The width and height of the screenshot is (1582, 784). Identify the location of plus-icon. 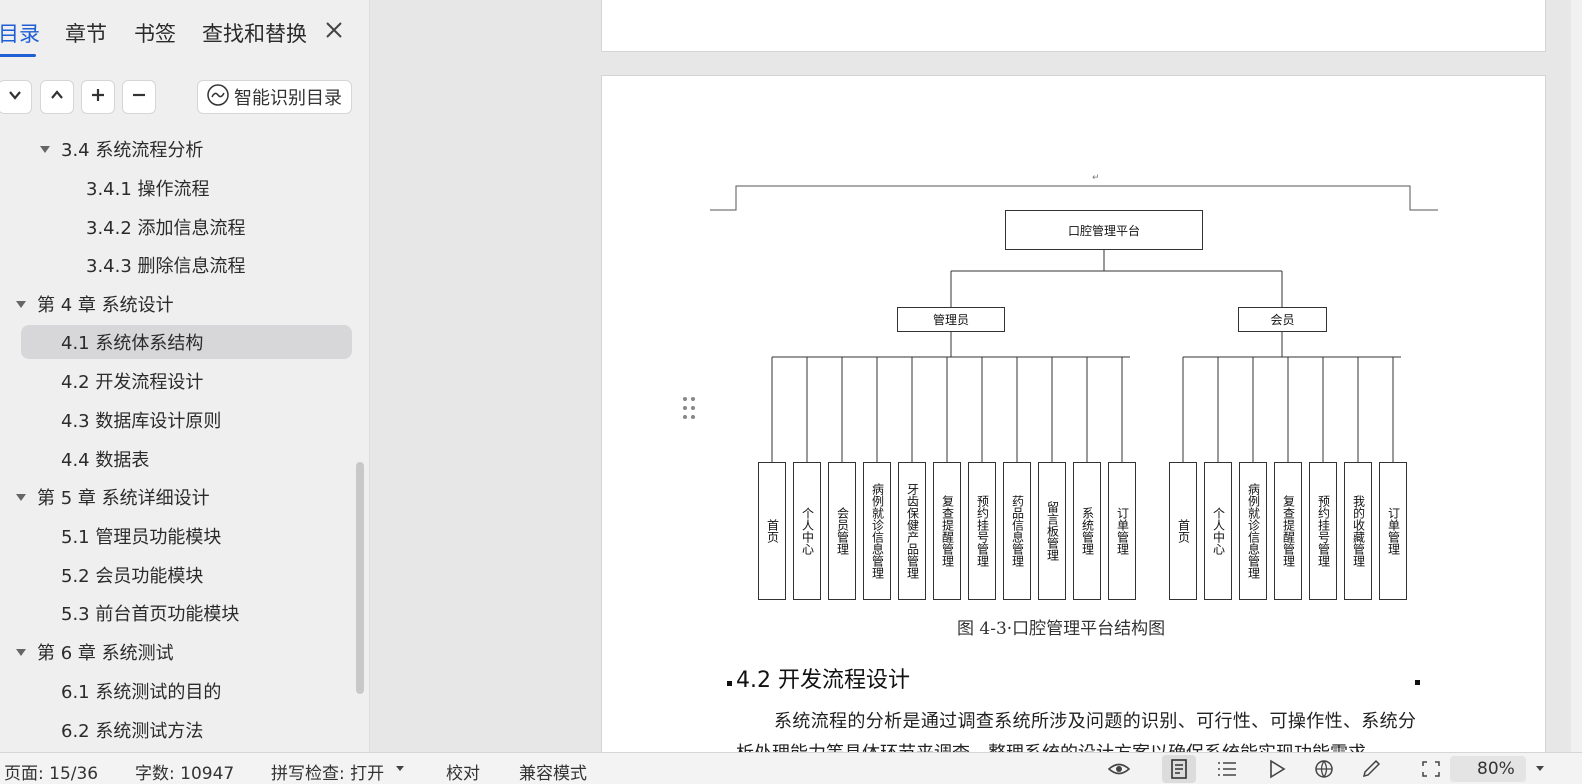
(98, 97).